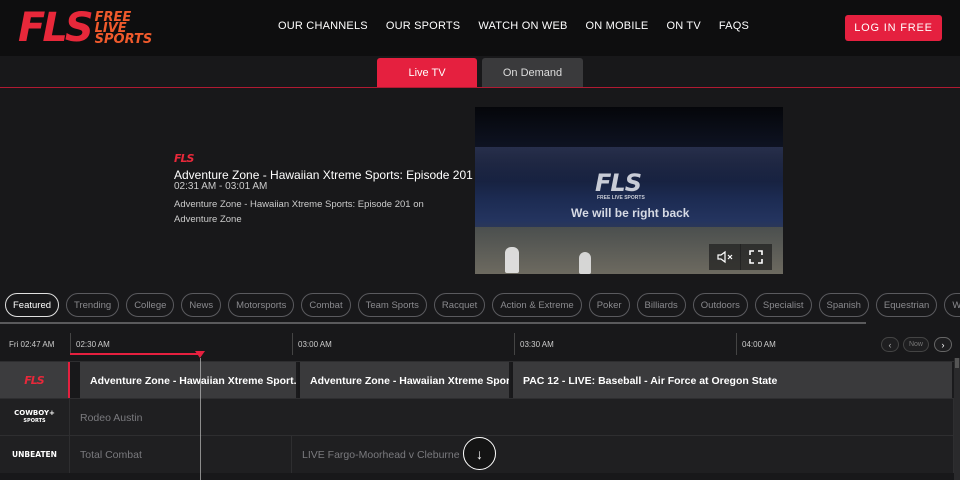 The image size is (960, 480). What do you see at coordinates (201, 305) in the screenshot?
I see `chip-news: News` at bounding box center [201, 305].